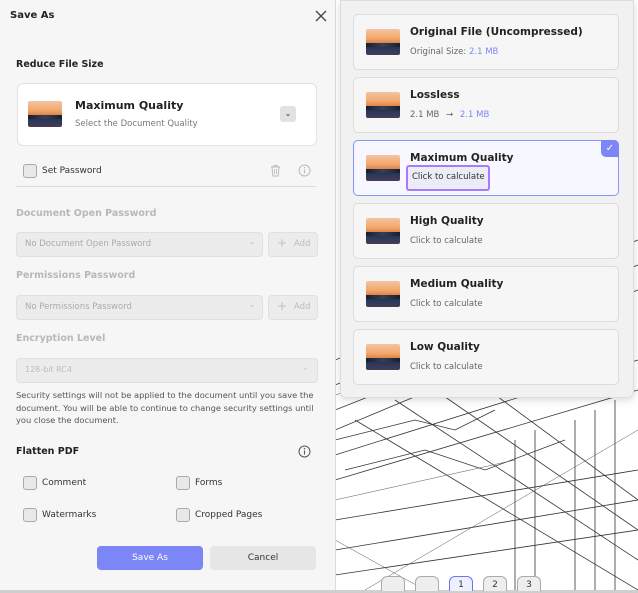 Image resolution: width=638 pixels, height=593 pixels. I want to click on option-title: Medium Quality, so click(457, 284).